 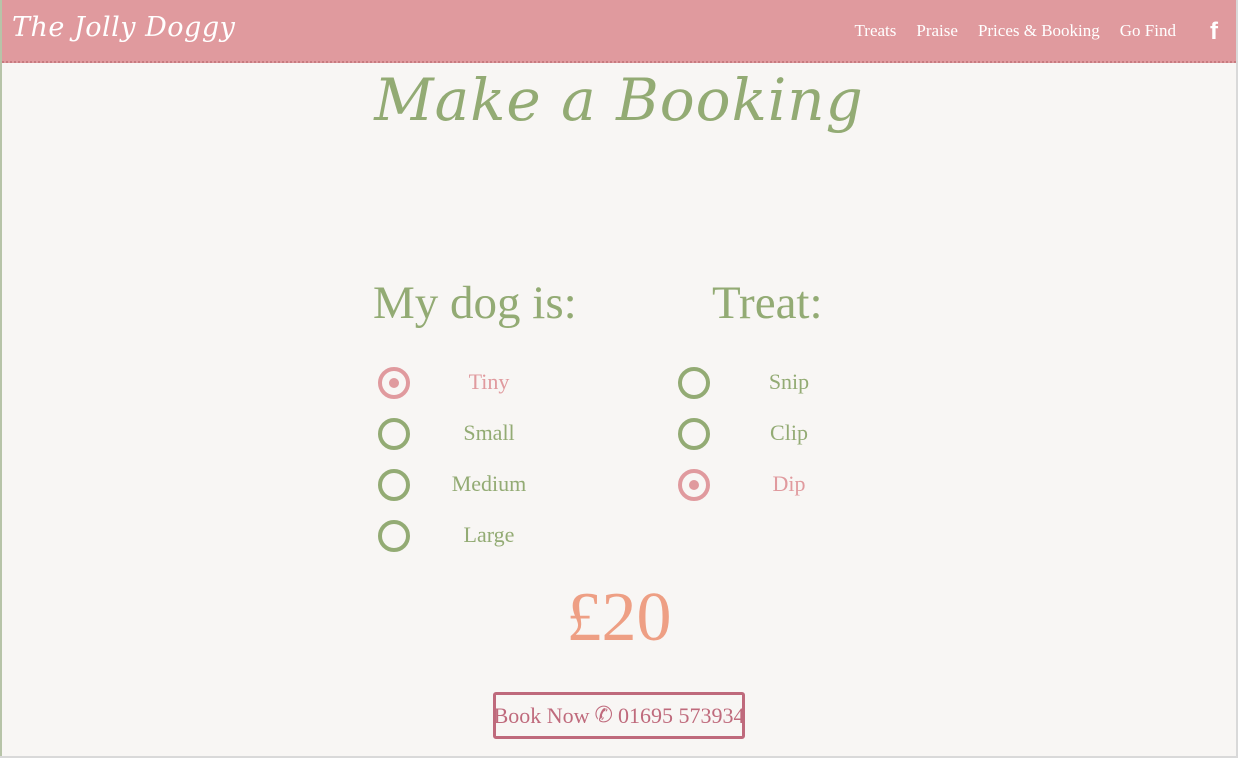 I want to click on nav-link-prices-booking: Prices & Booking, so click(x=1039, y=31).